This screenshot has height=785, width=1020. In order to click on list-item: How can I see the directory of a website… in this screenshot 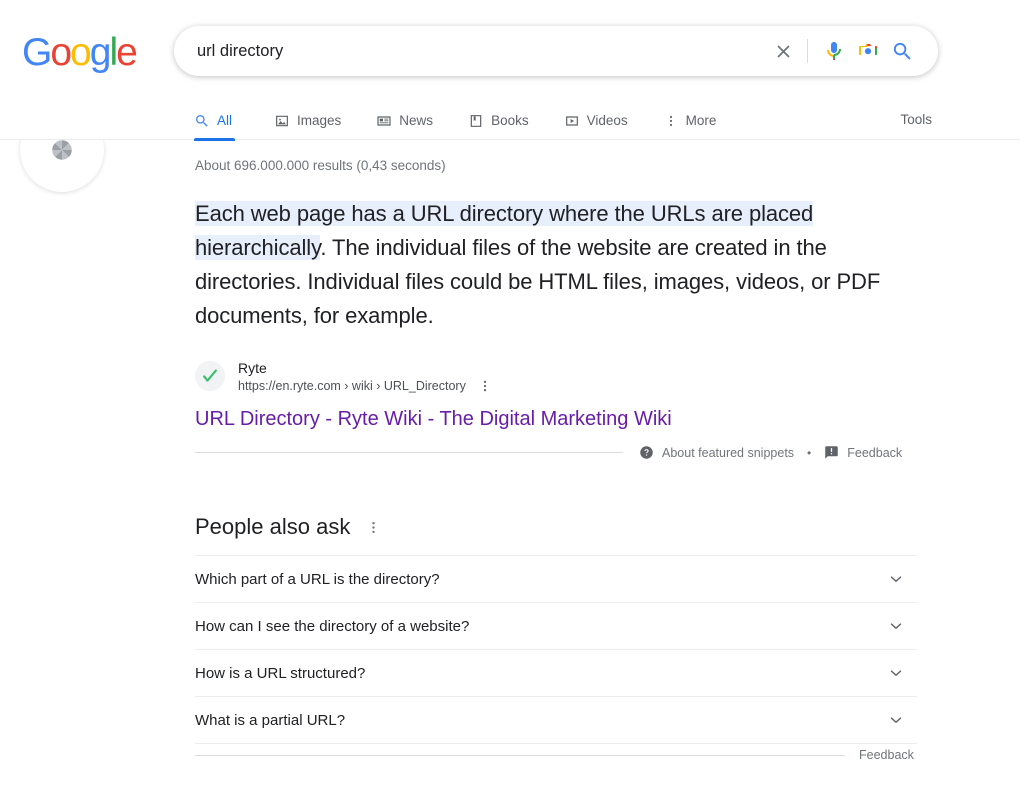, I will do `click(556, 626)`.